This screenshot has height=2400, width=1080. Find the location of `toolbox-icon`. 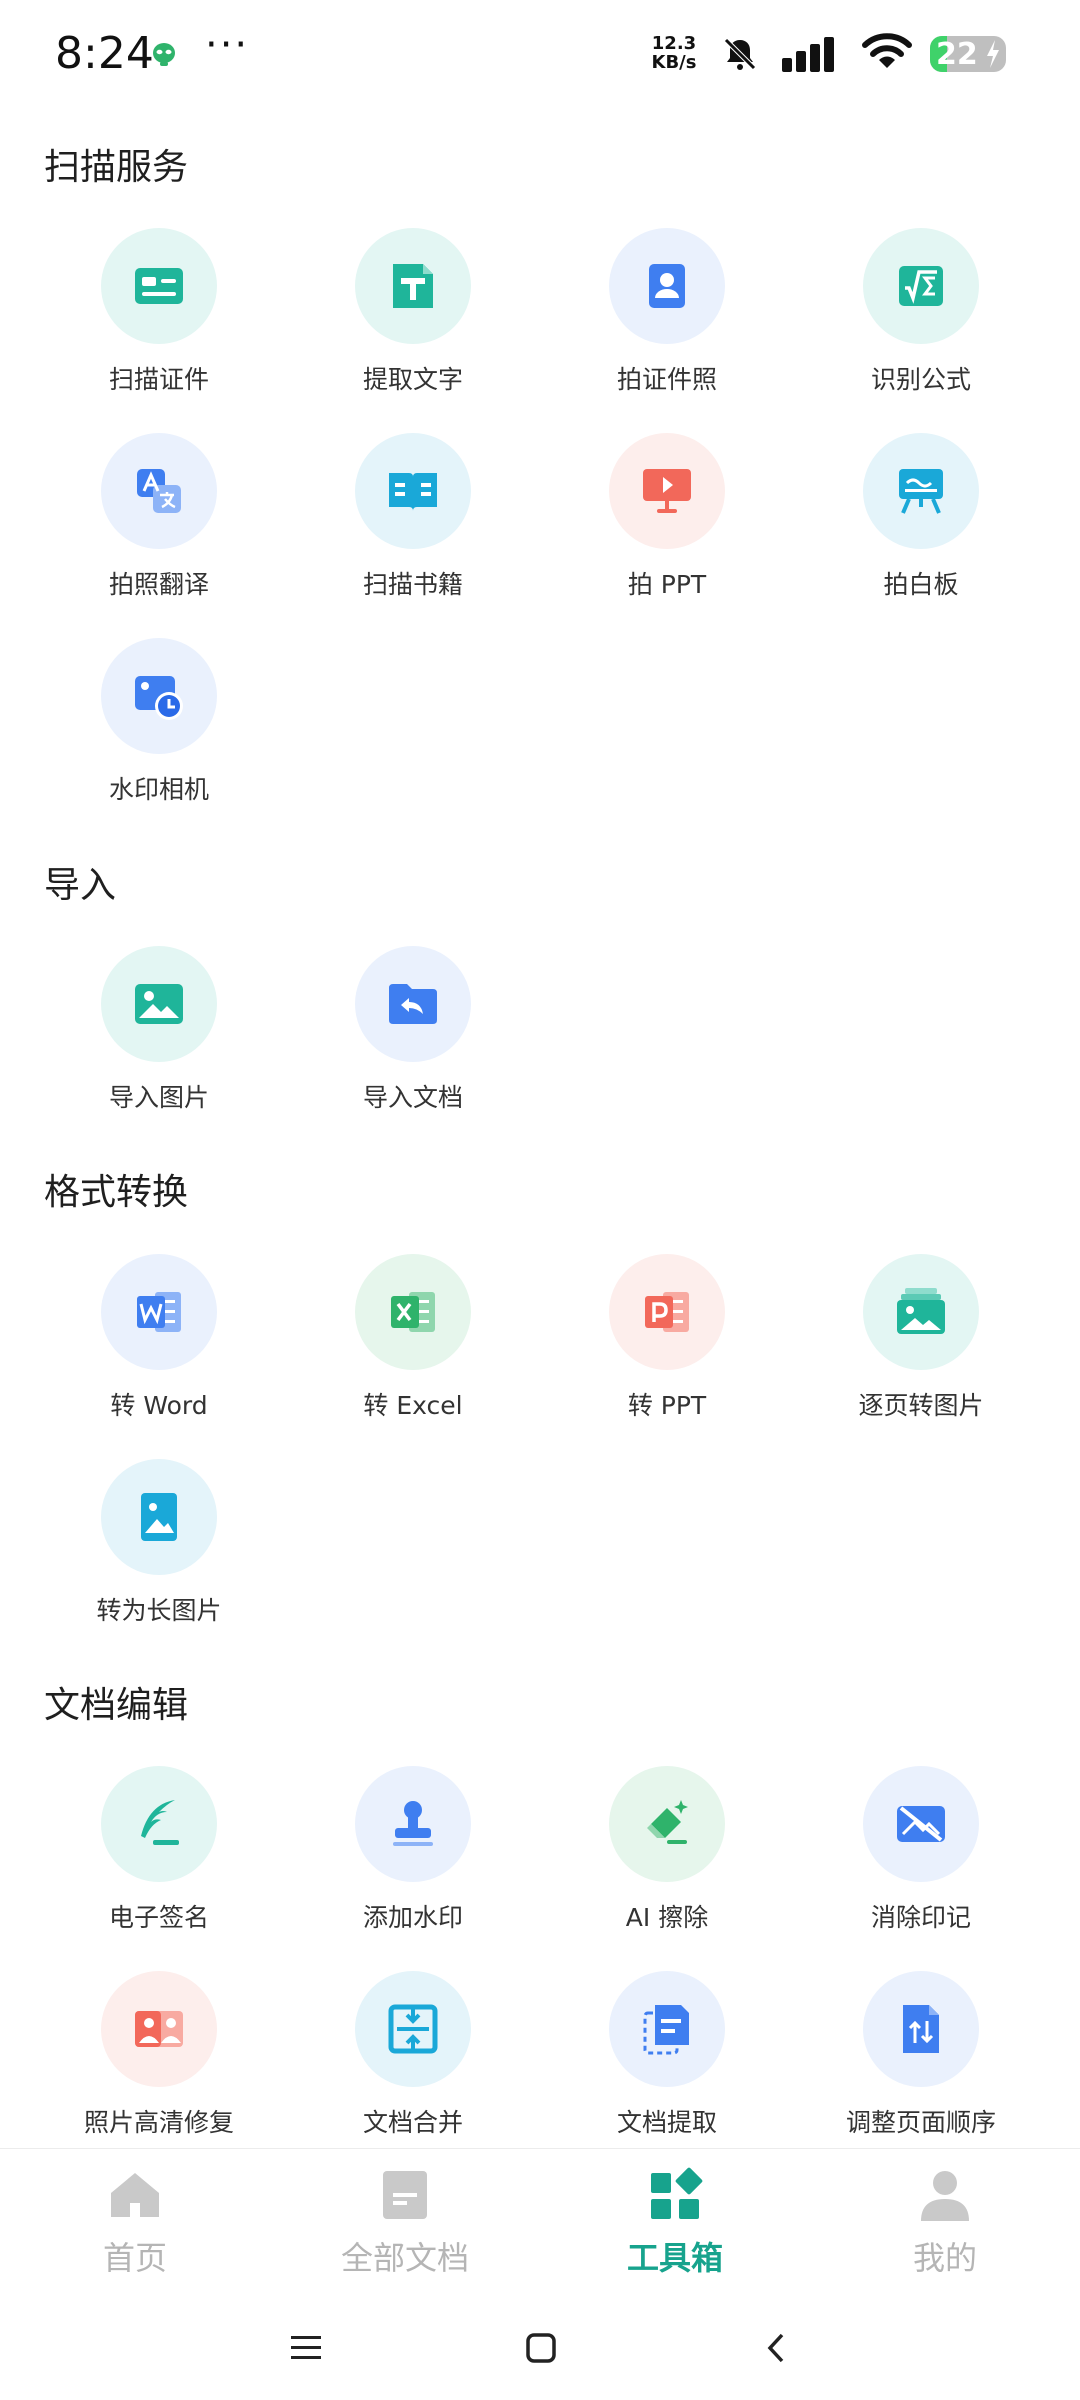

toolbox-icon is located at coordinates (677, 2193).